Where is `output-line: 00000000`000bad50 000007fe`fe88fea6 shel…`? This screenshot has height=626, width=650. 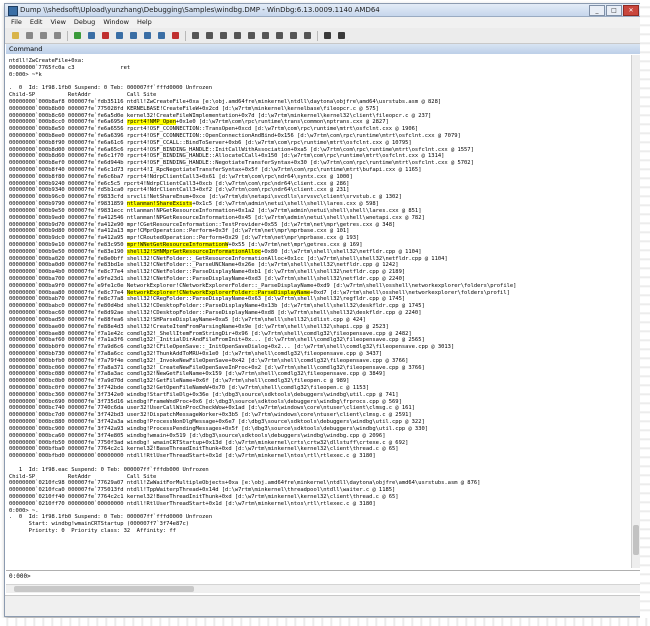
output-line: 00000000`000bad50 000007fe`fe88fea6 shel… is located at coordinates (187, 319).